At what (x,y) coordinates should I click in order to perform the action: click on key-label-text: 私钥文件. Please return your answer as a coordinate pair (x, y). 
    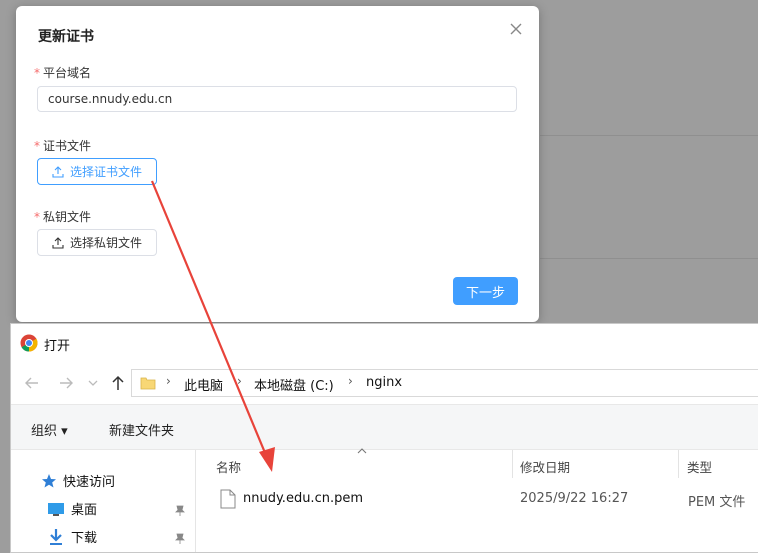
    Looking at the image, I should click on (67, 217).